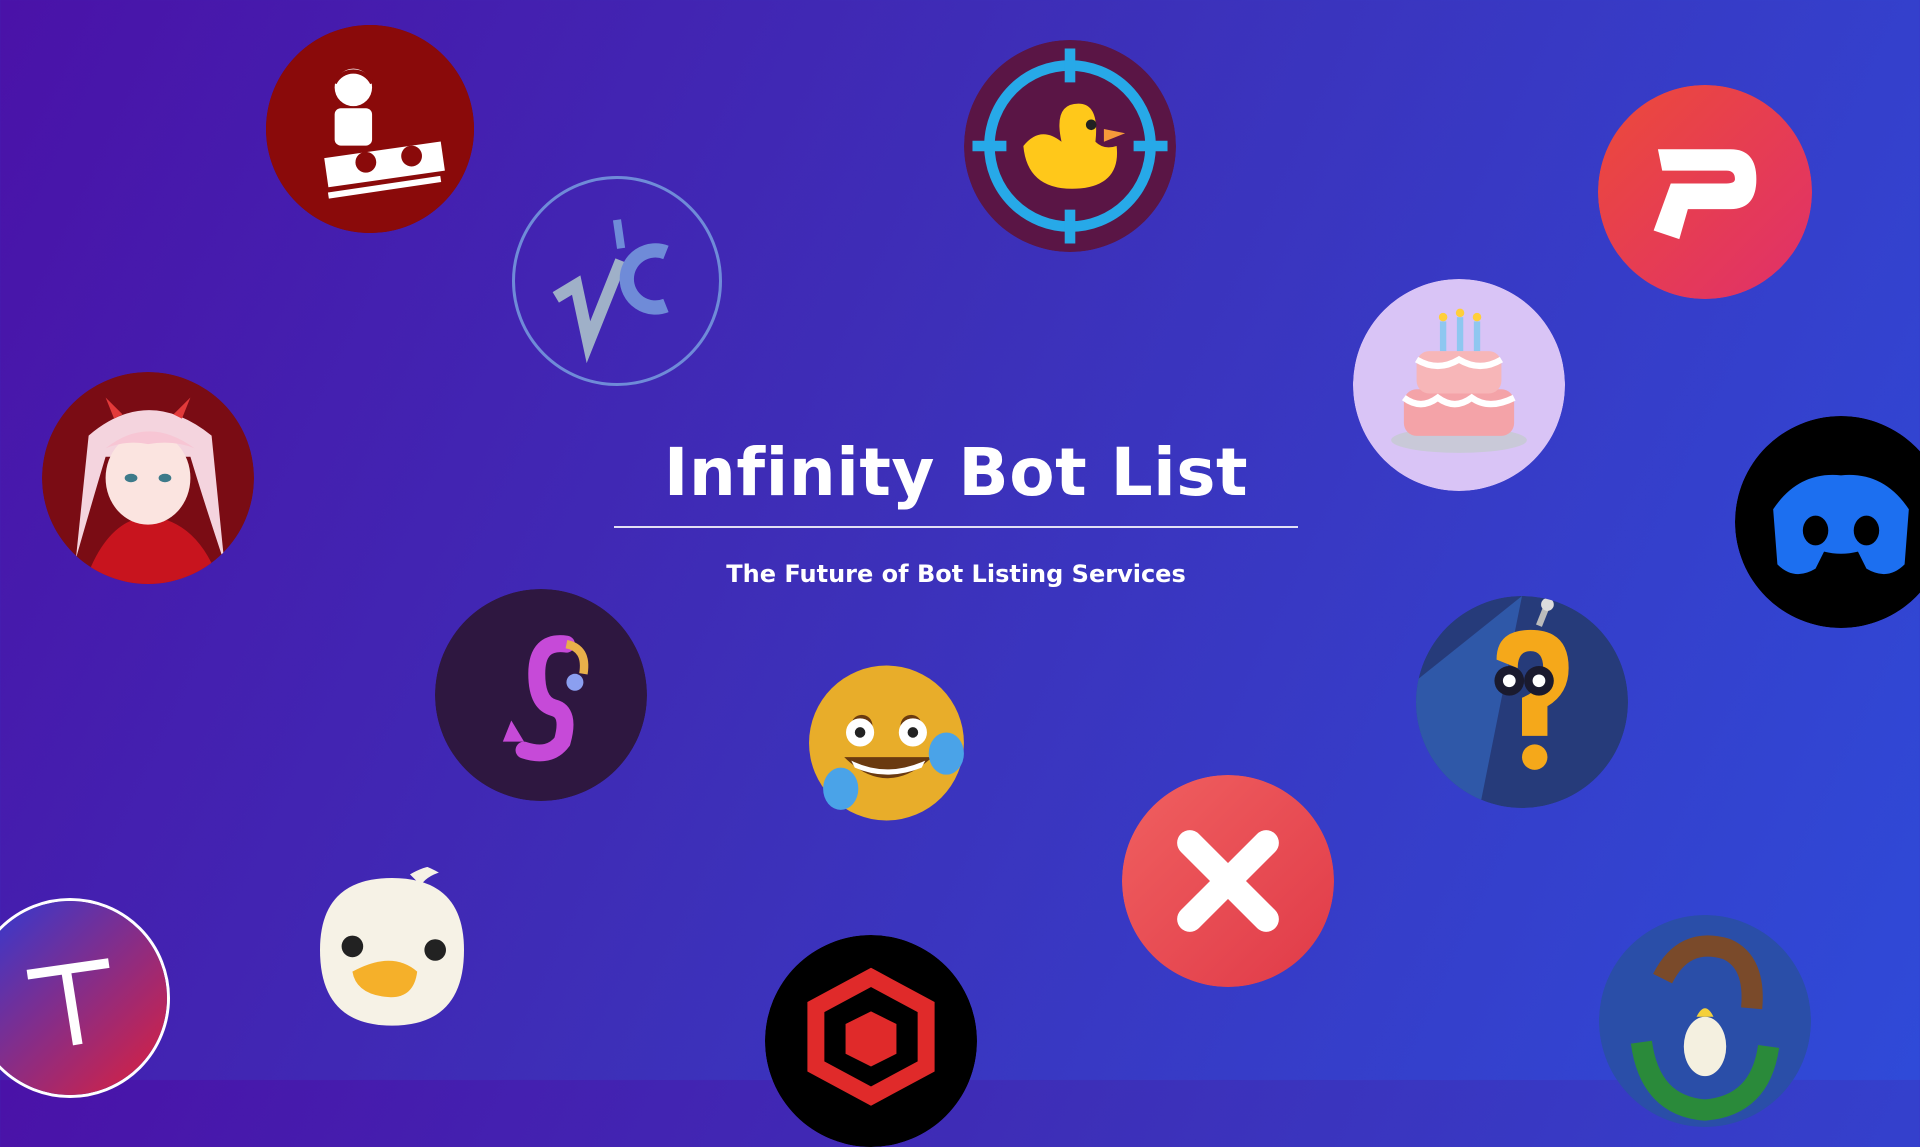 The height and width of the screenshot is (1147, 1920). I want to click on duck-face-icon, so click(392, 950).